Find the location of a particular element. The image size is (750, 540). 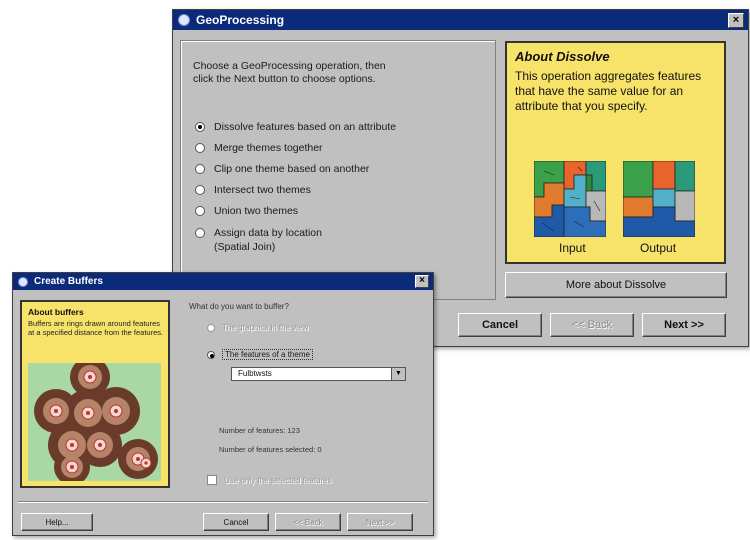

option-label-group: Assign data by location (Spatial Join) is located at coordinates (268, 240).